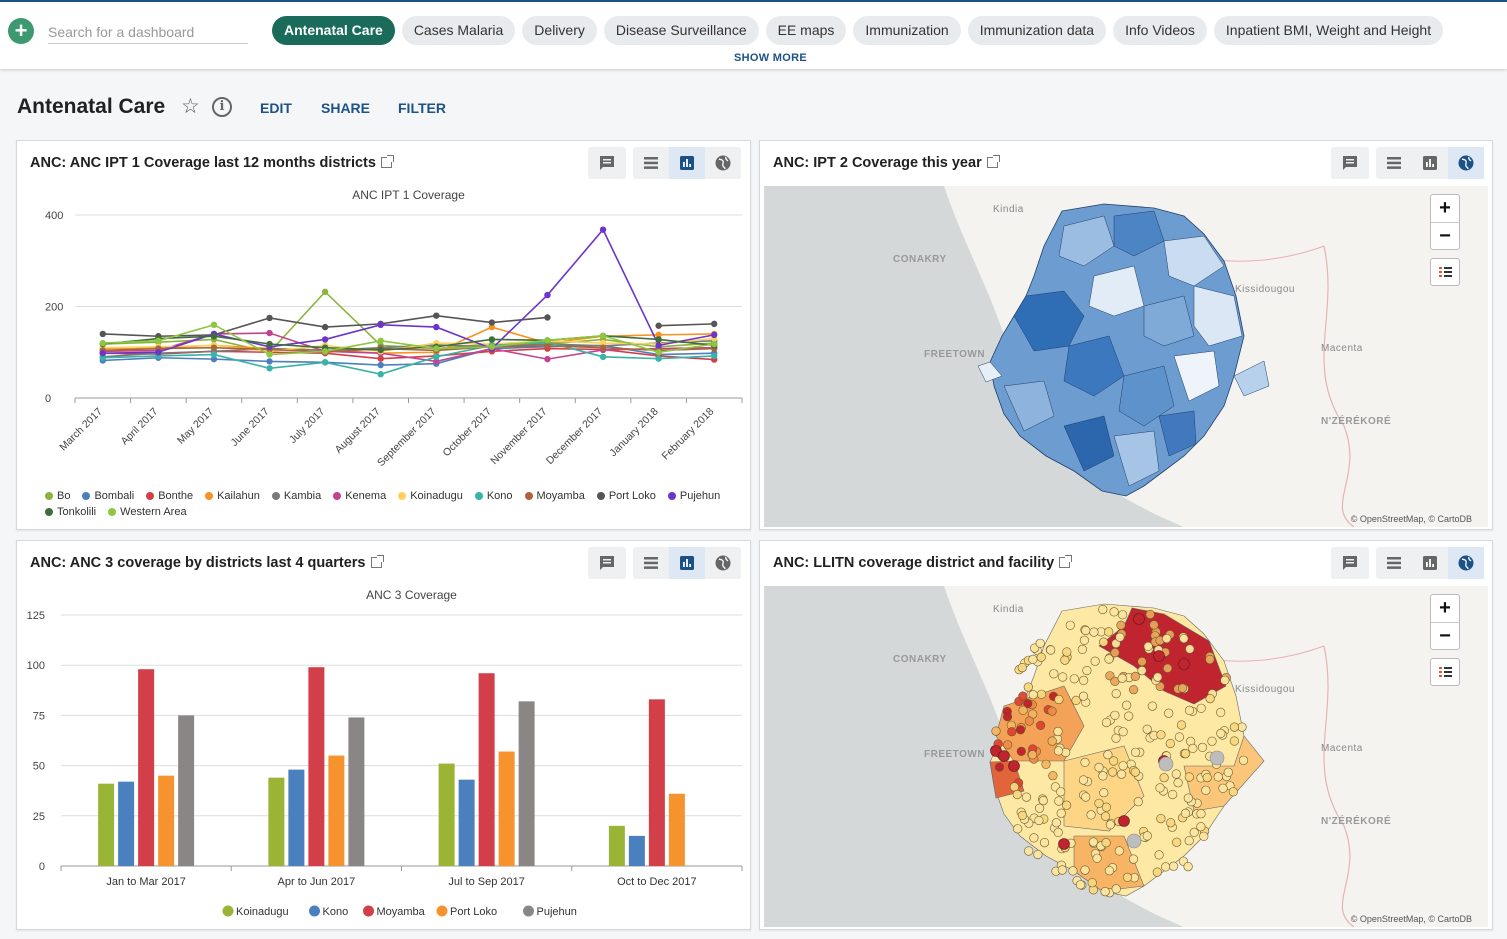 This screenshot has width=1507, height=939. Describe the element at coordinates (147, 512) in the screenshot. I see `legend-item: Western Area` at that location.